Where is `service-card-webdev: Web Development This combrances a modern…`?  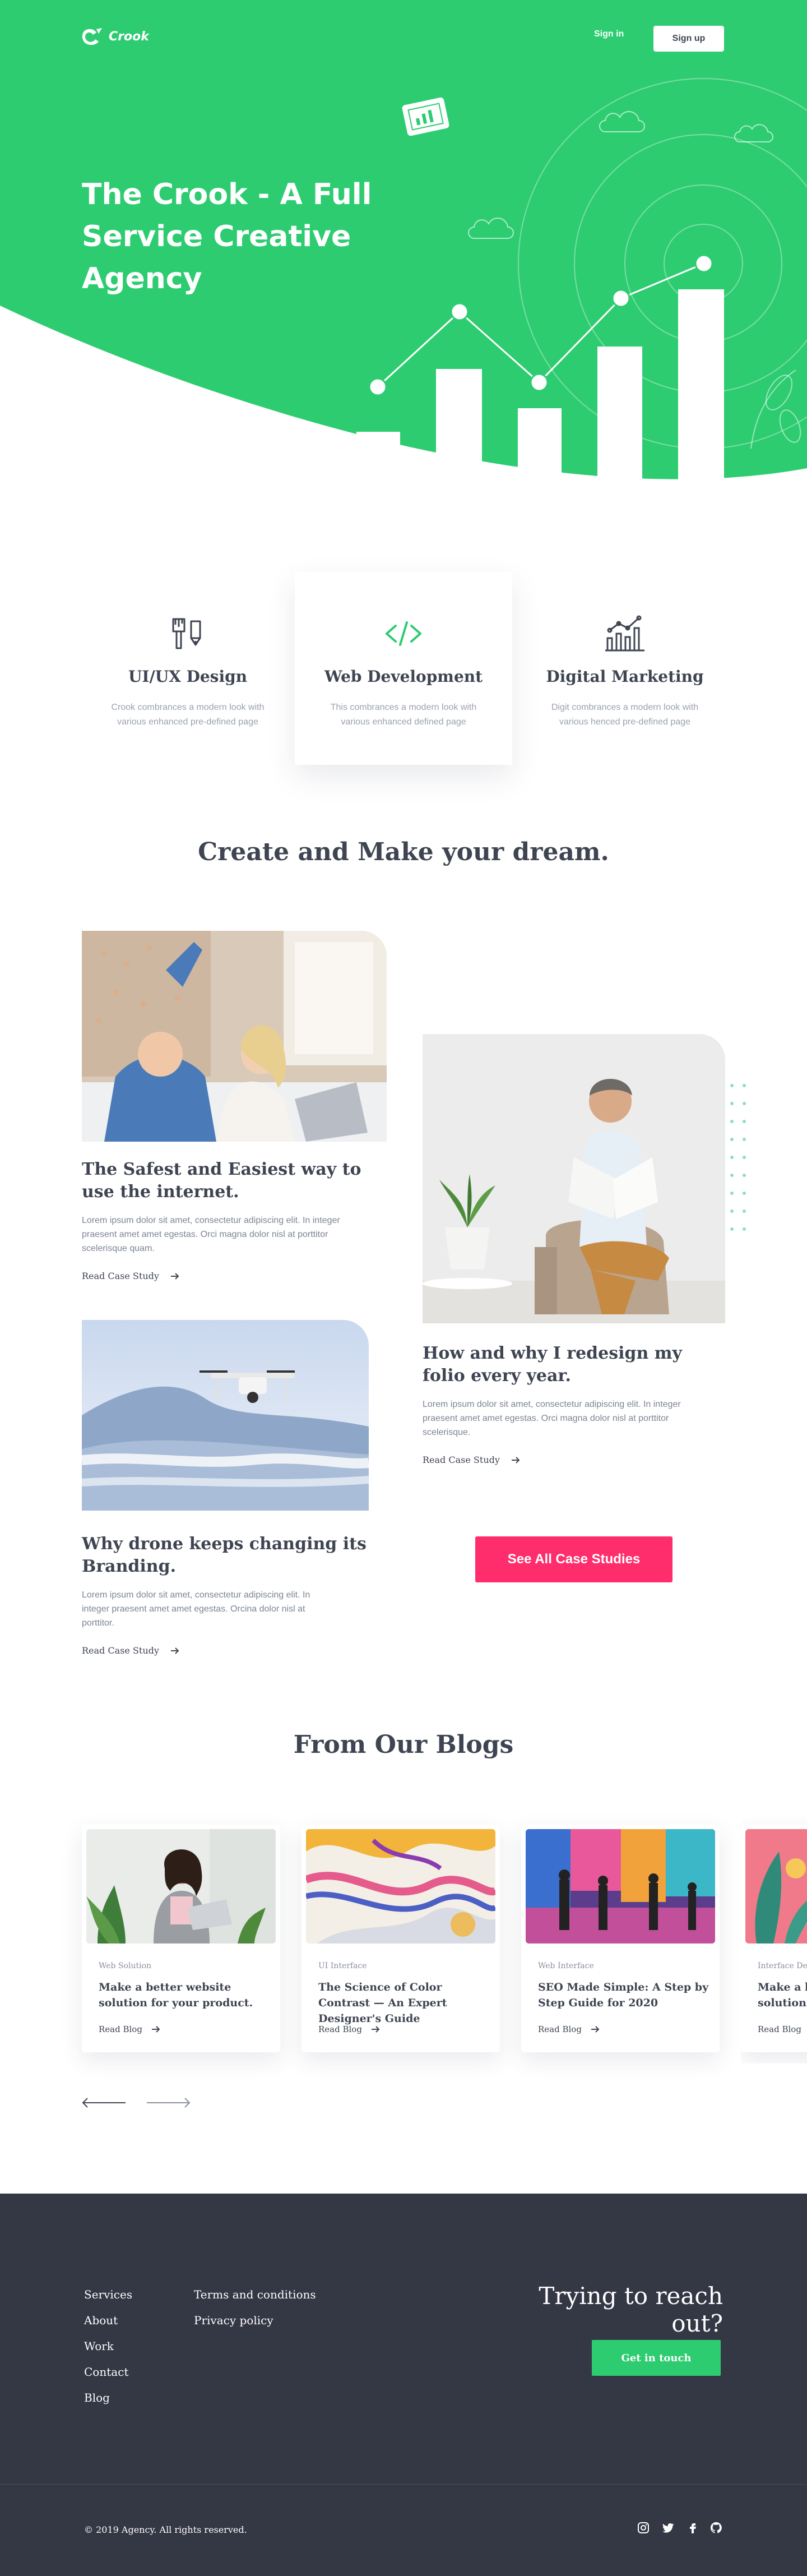
service-card-webdev: Web Development This combrances a modern… is located at coordinates (403, 669).